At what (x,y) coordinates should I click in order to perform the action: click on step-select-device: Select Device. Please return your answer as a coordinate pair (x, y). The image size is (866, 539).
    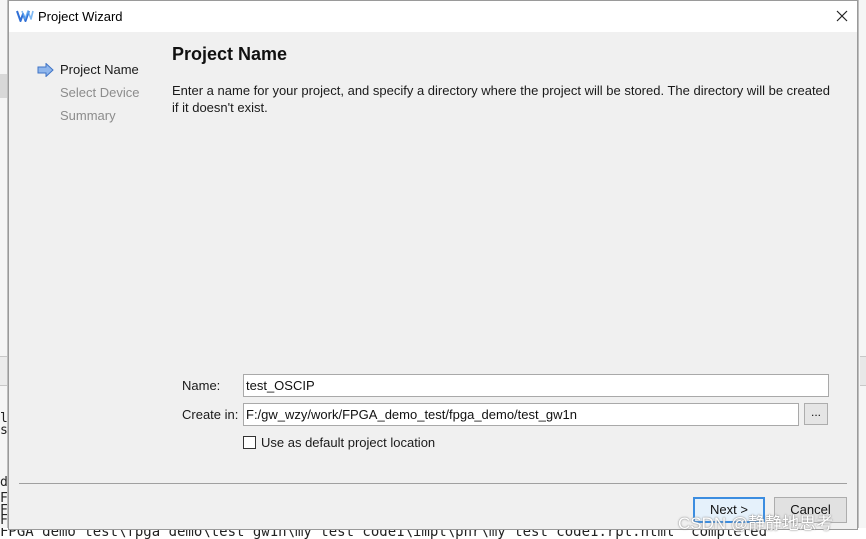
    Looking at the image, I should click on (102, 95).